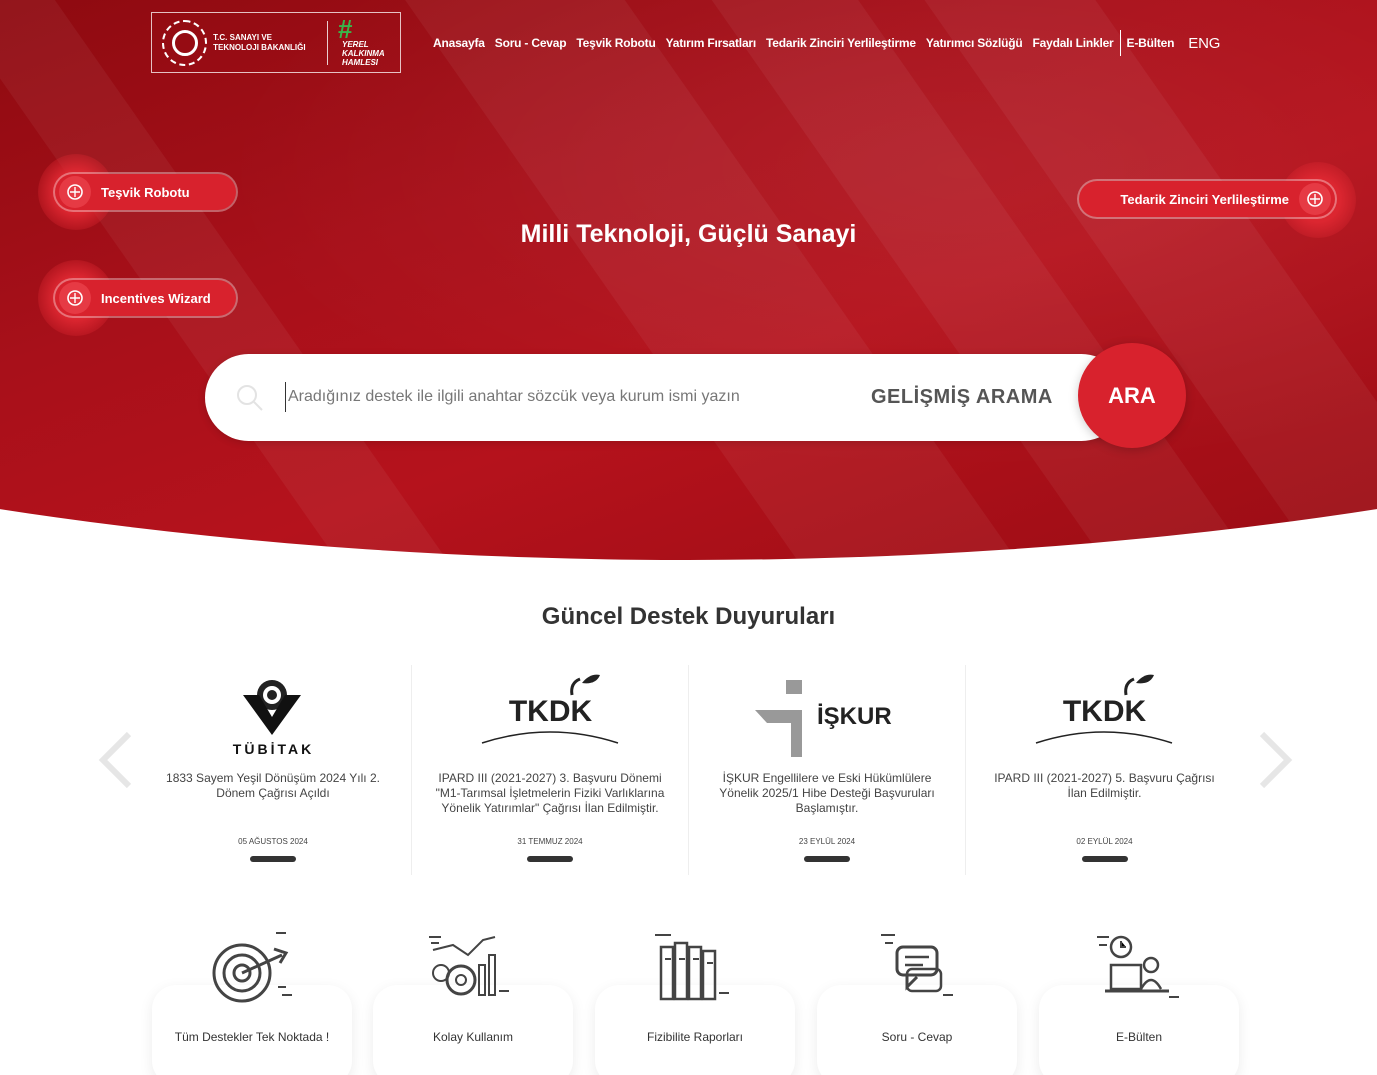 This screenshot has height=1075, width=1377. I want to click on iskur-logo-text: İŞKUR, so click(854, 716).